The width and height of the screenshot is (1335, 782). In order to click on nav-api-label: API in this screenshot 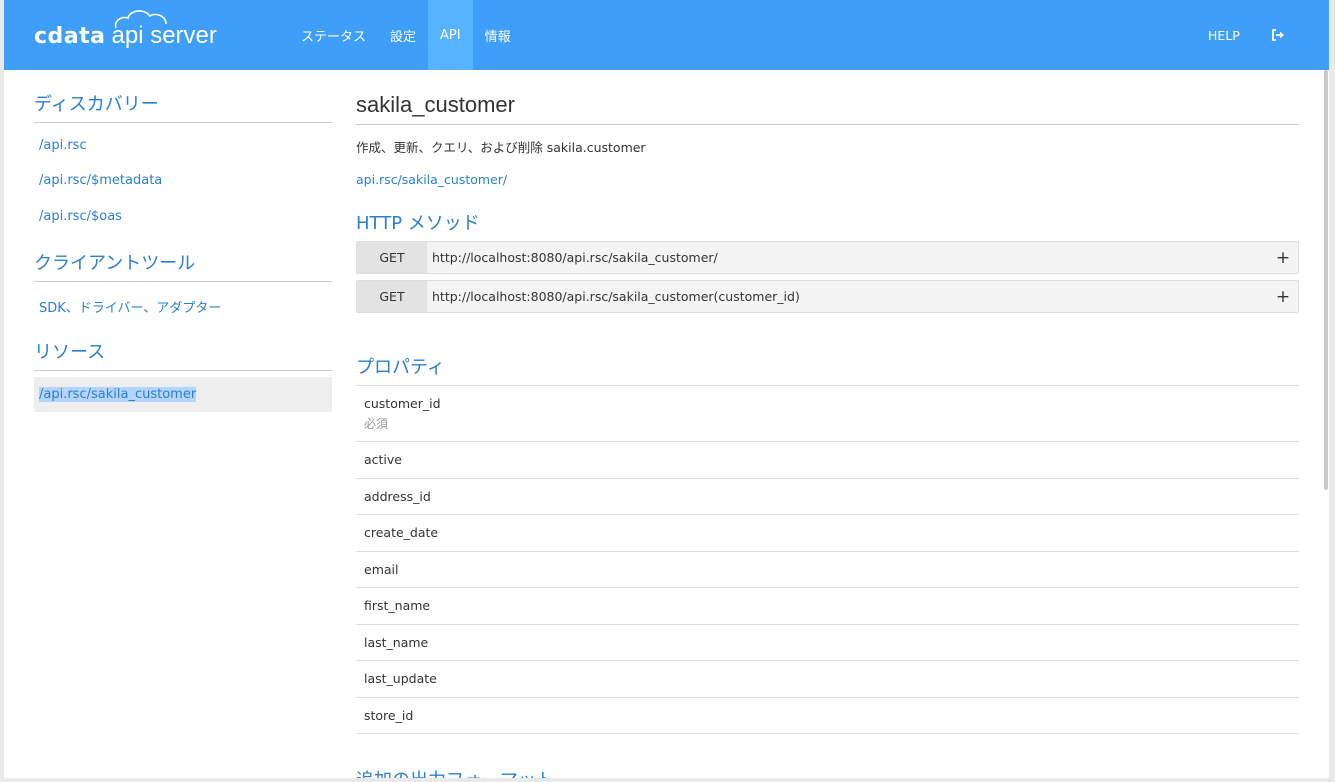, I will do `click(450, 35)`.